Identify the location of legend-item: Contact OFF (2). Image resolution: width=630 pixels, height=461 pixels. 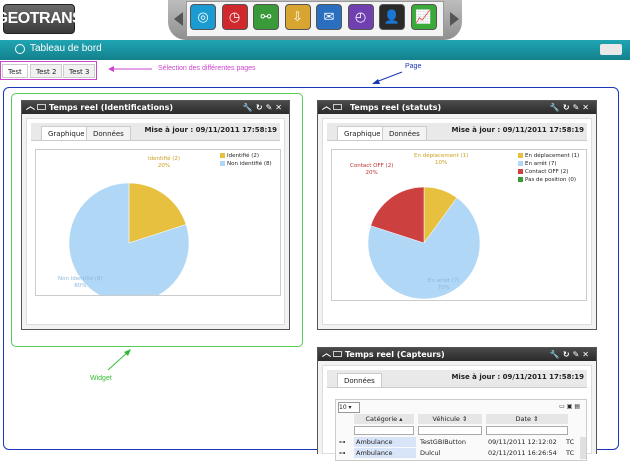
(543, 172).